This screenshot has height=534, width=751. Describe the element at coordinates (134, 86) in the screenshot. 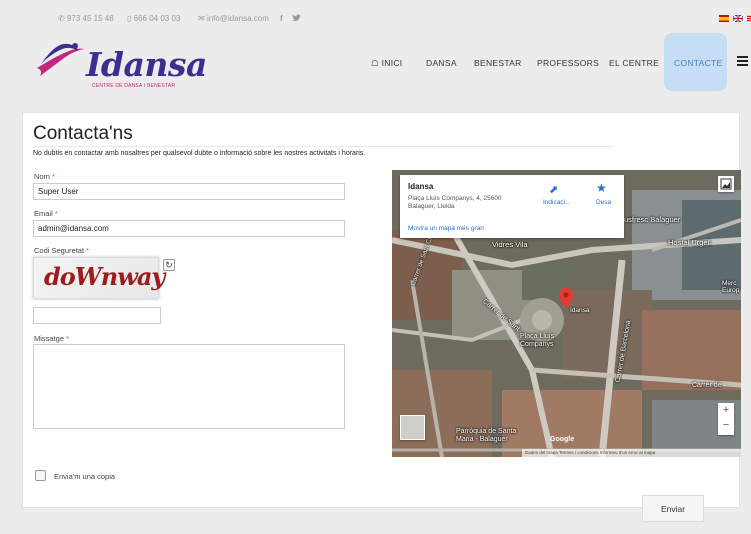

I see `logo-tagline: CENTRE DE DANSA I BENESTAR` at that location.